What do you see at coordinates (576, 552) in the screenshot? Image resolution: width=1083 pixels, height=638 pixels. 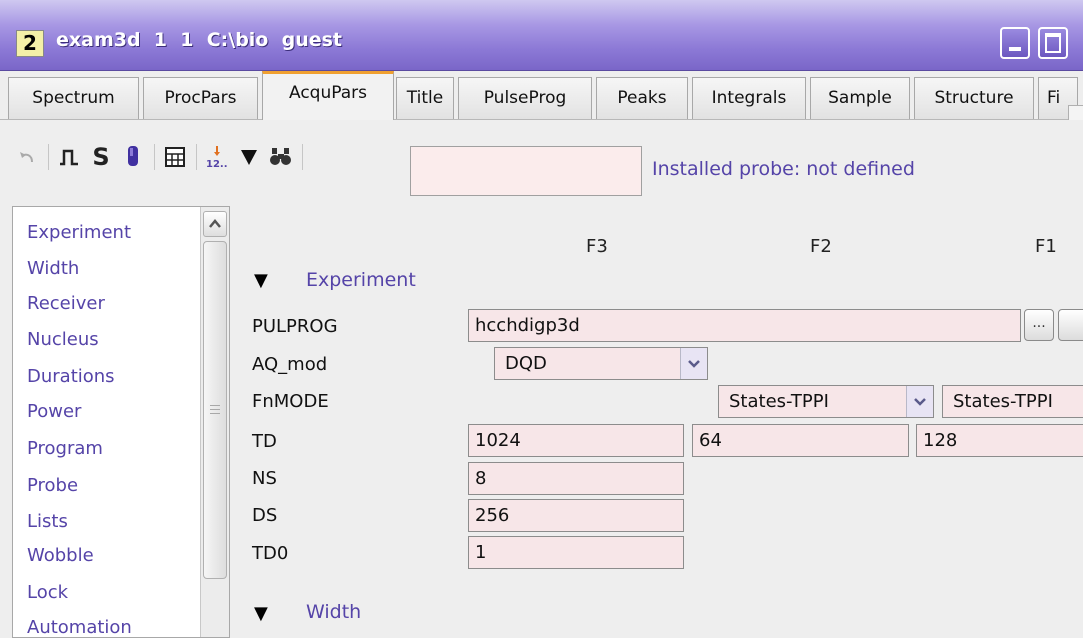 I see `td0-field: 1` at bounding box center [576, 552].